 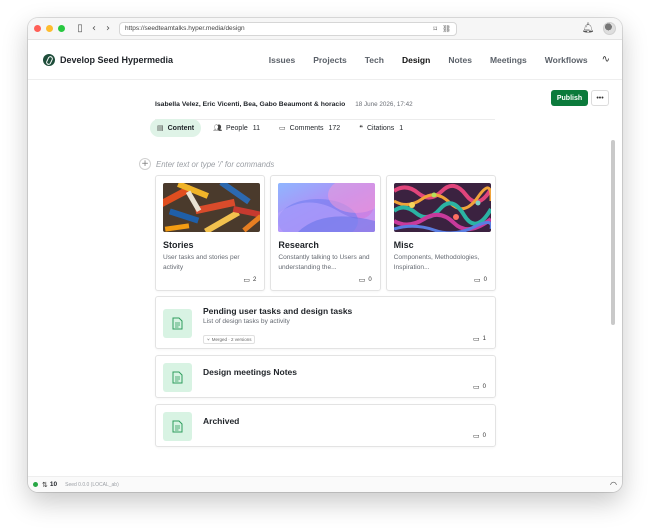 What do you see at coordinates (298, 245) in the screenshot?
I see `card-title: Research` at bounding box center [298, 245].